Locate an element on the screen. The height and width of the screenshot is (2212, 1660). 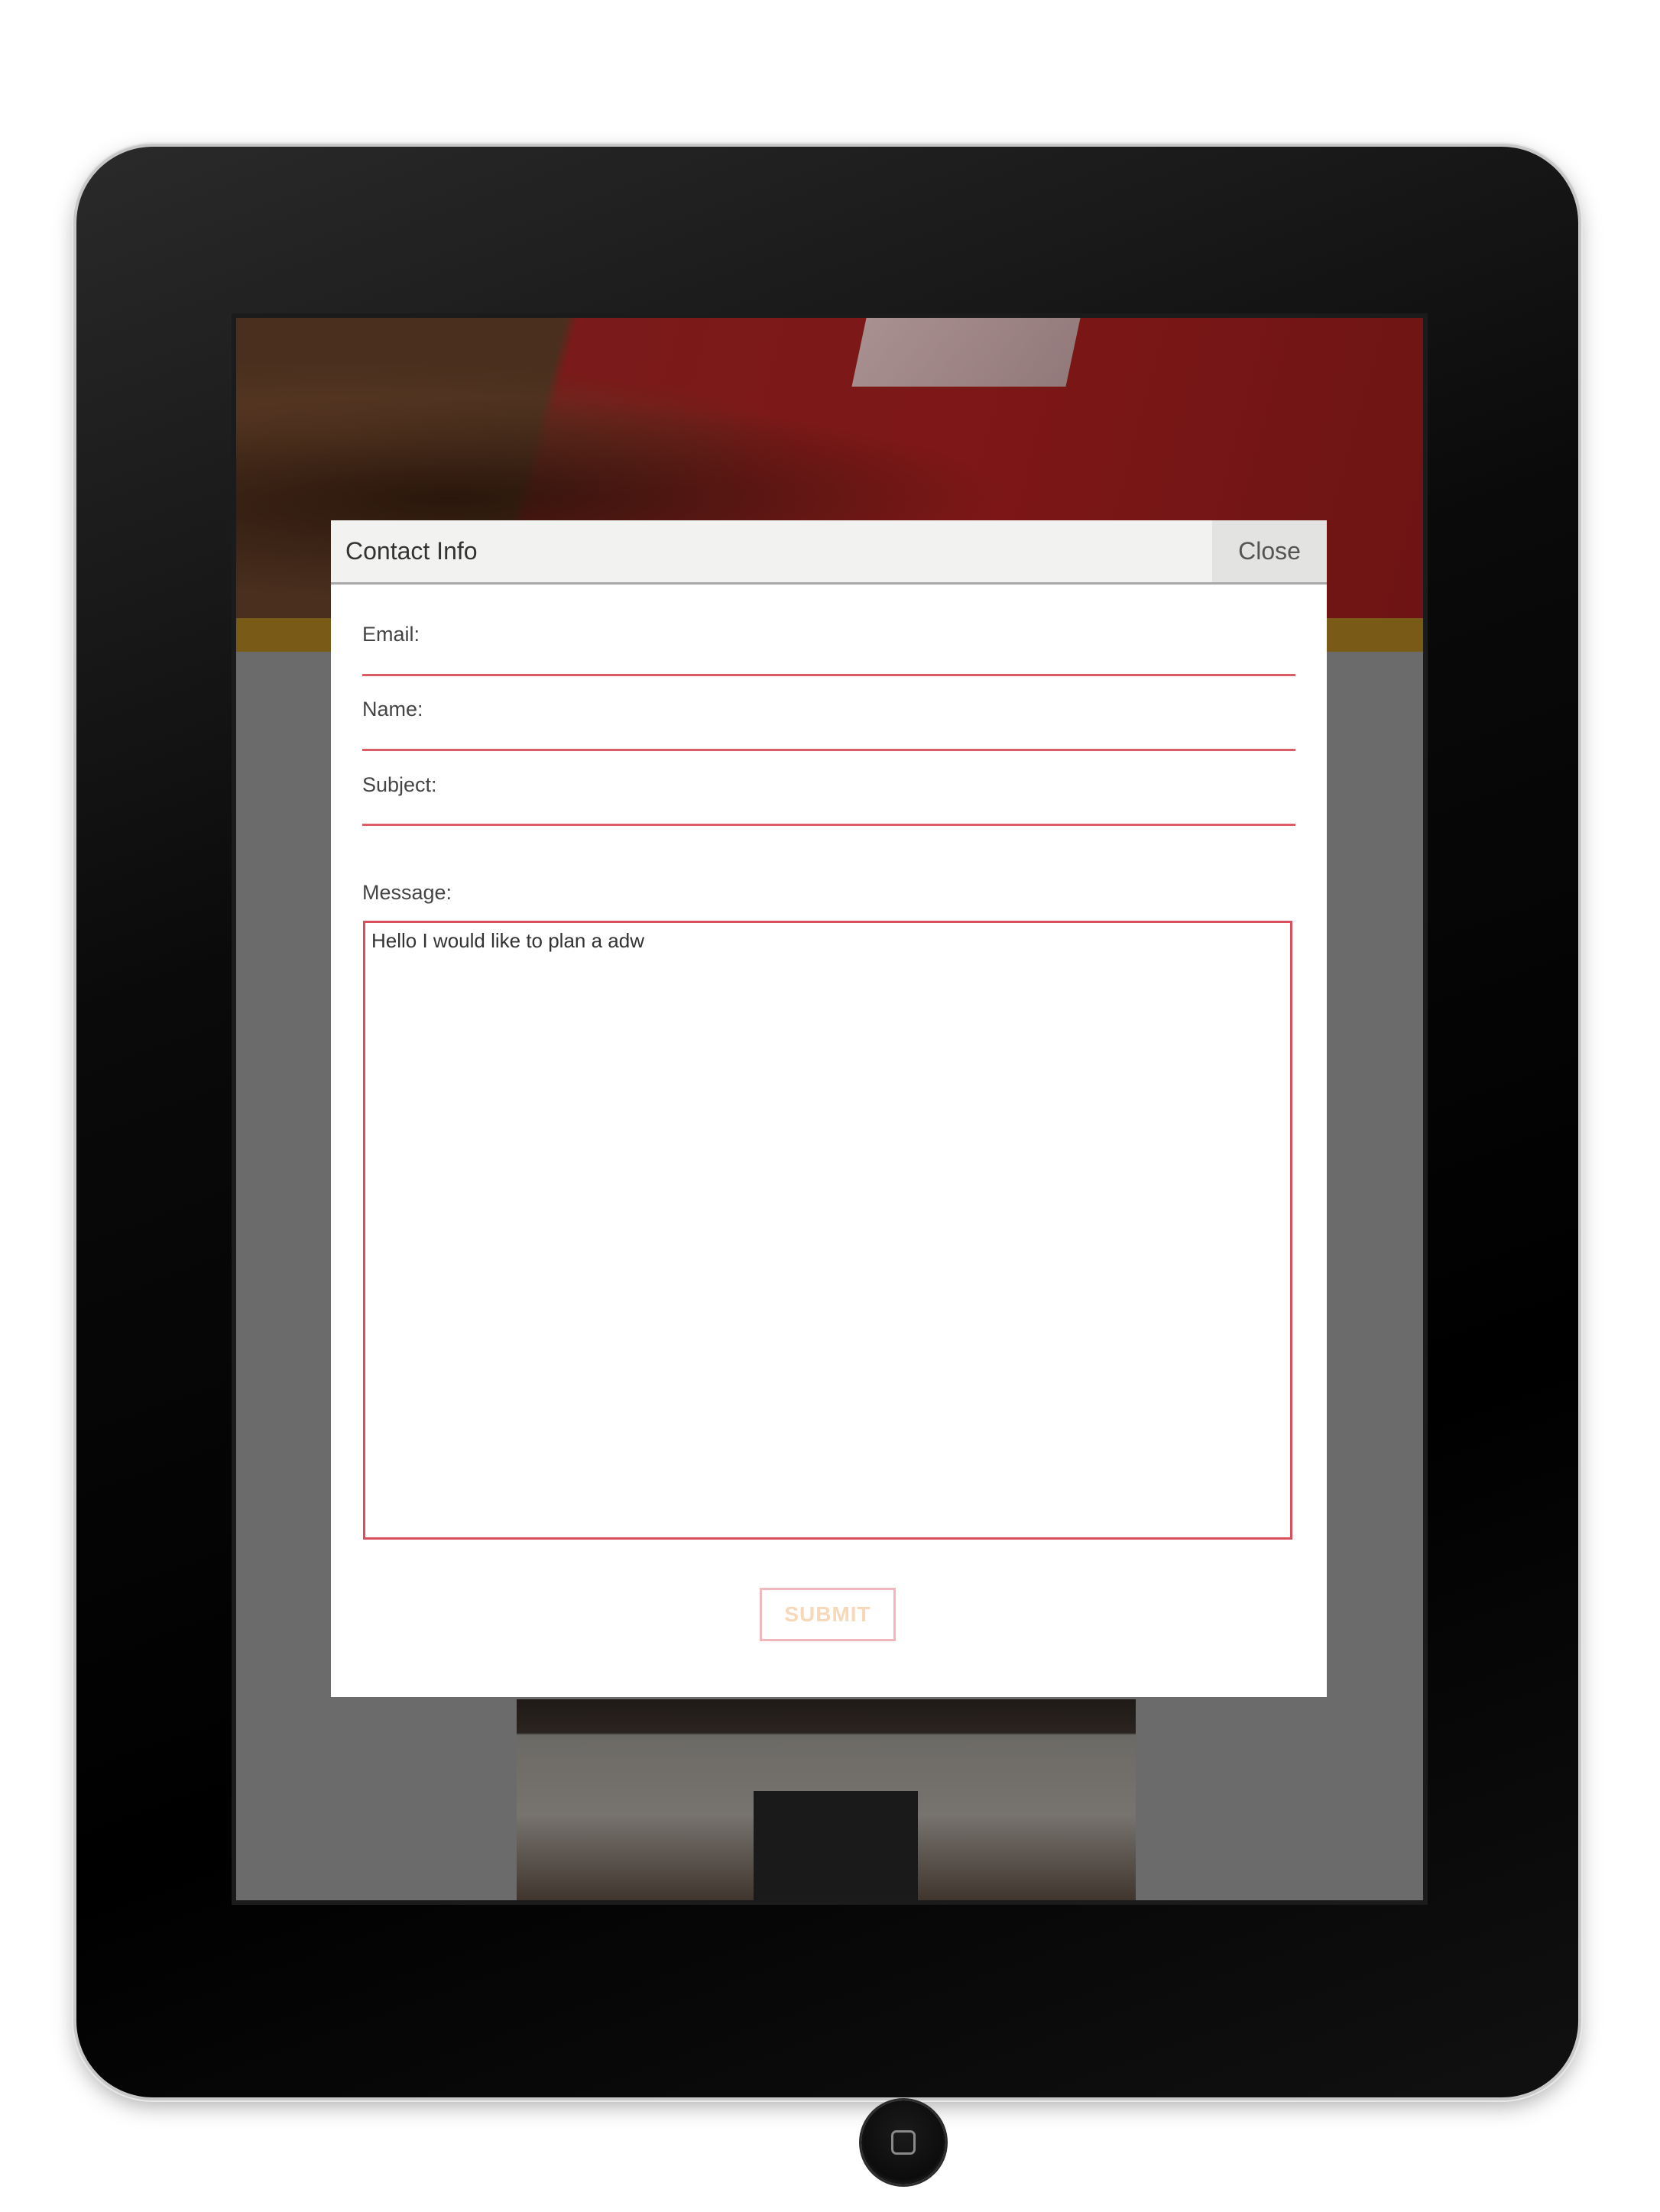
submit-button: SUBMIT is located at coordinates (828, 1614).